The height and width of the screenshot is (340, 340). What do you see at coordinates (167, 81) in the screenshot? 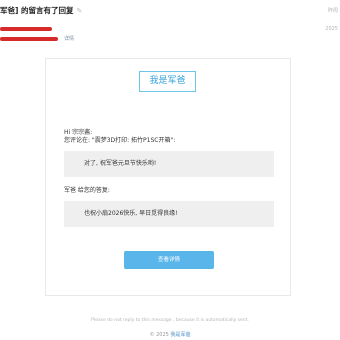
I see `brand-logo: 我是军爸` at bounding box center [167, 81].